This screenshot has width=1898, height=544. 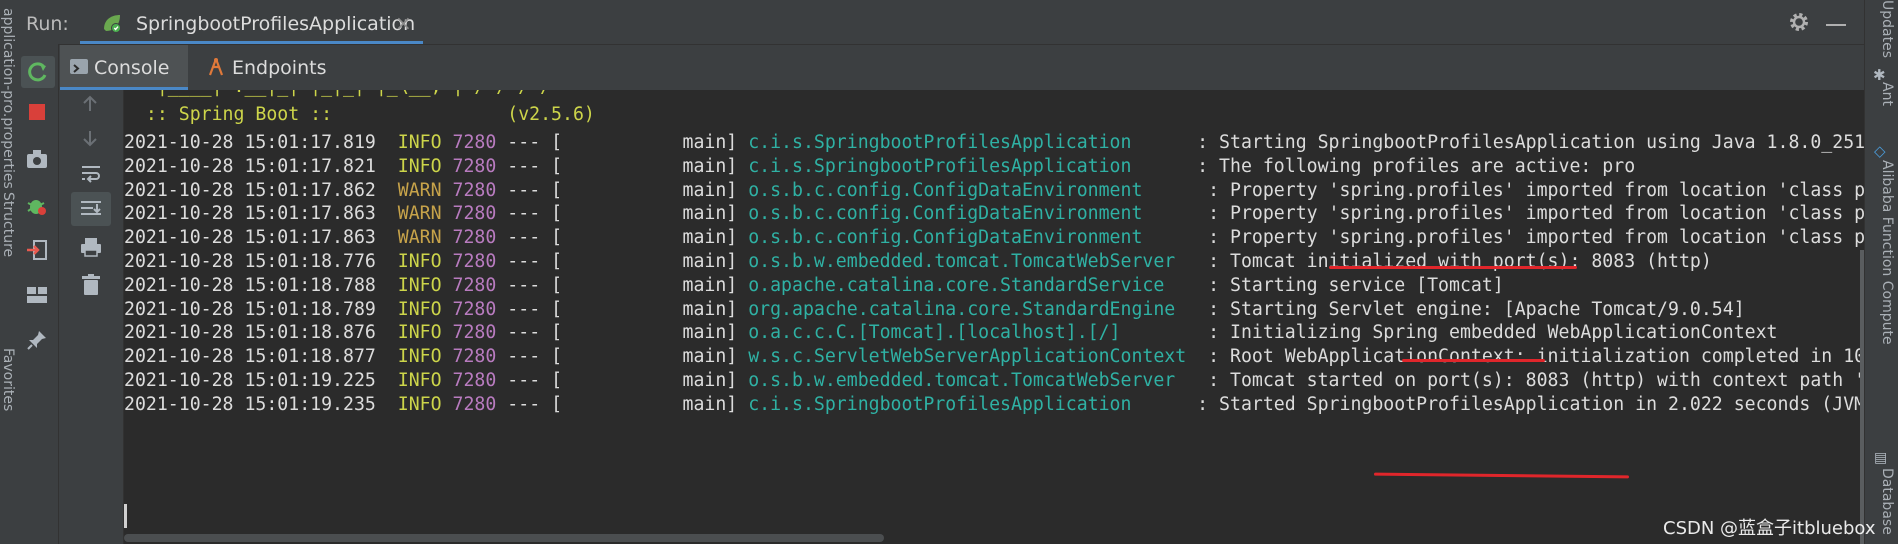 What do you see at coordinates (337, 97) in the screenshot?
I see `banner-partial: |____| .__|_| |_|_| |_\__, | / / / /` at bounding box center [337, 97].